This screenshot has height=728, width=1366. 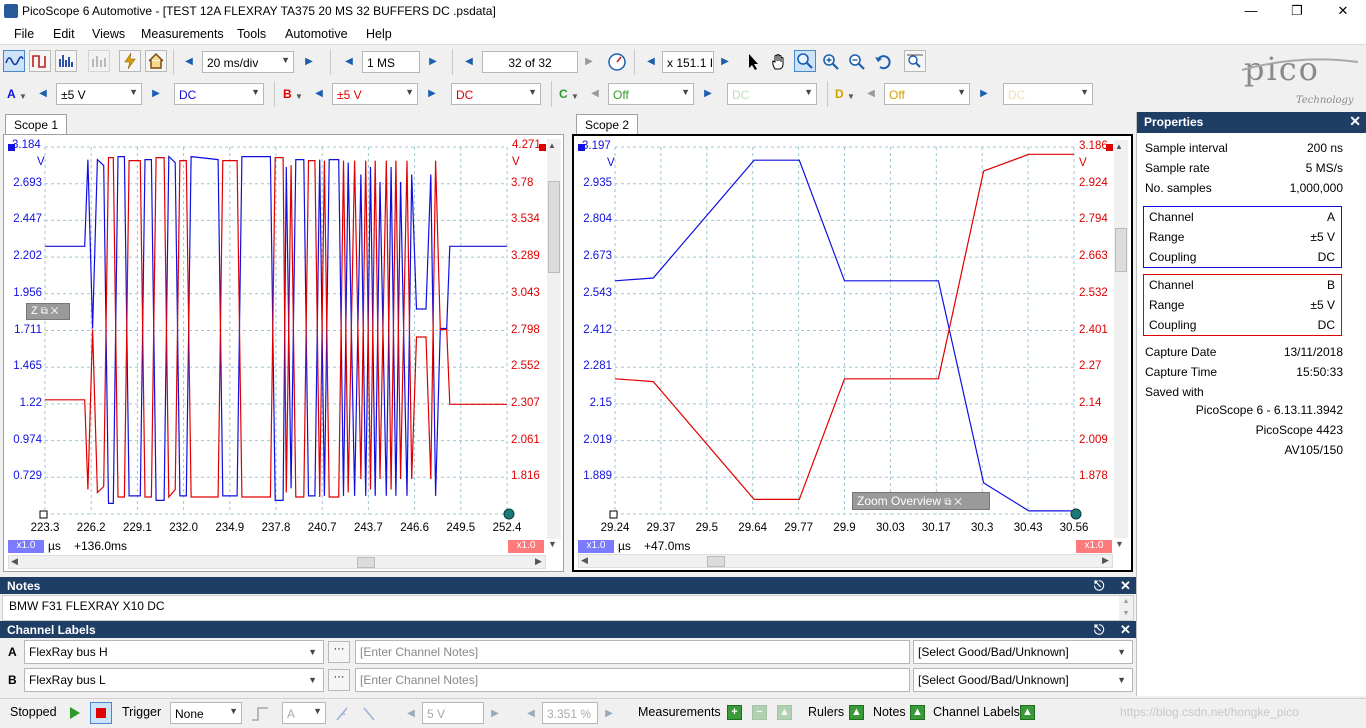 What do you see at coordinates (617, 62) in the screenshot?
I see `buffer-overview-icon` at bounding box center [617, 62].